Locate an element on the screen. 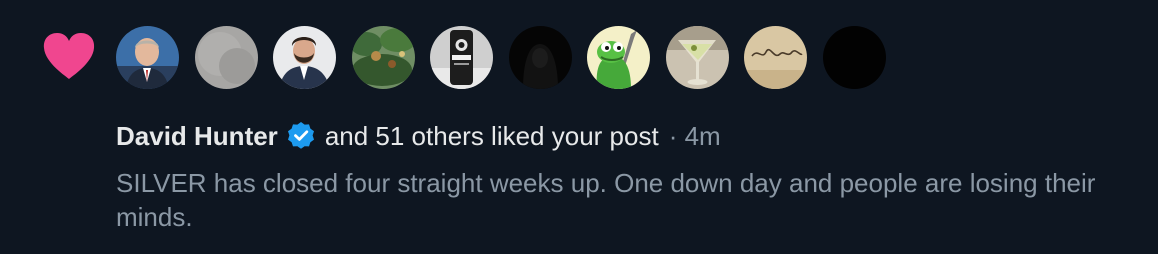 This screenshot has height=254, width=1158. meta: · 4m is located at coordinates (695, 136).